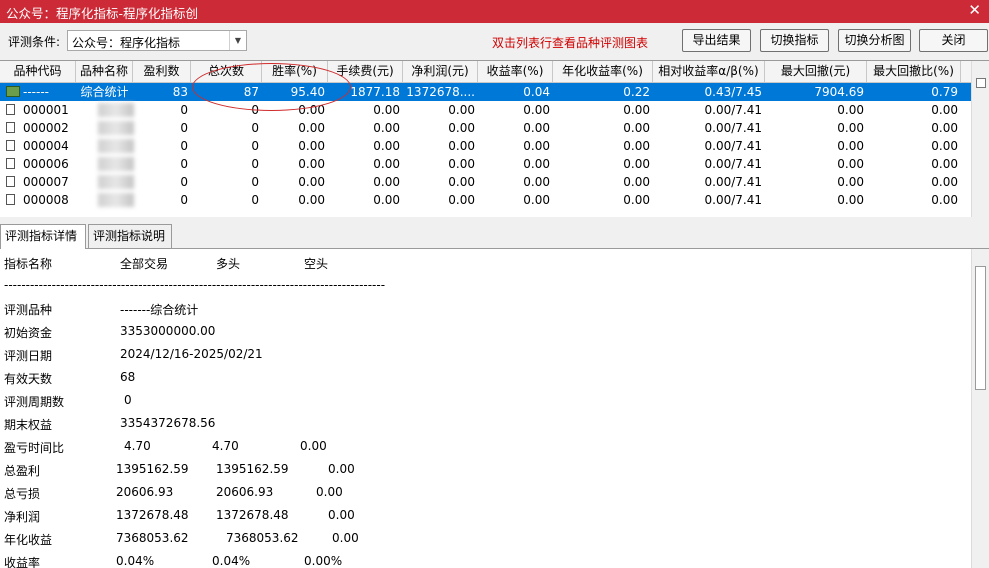 The height and width of the screenshot is (568, 989). What do you see at coordinates (137, 446) in the screenshot?
I see `detail-item-value: 4.70` at bounding box center [137, 446].